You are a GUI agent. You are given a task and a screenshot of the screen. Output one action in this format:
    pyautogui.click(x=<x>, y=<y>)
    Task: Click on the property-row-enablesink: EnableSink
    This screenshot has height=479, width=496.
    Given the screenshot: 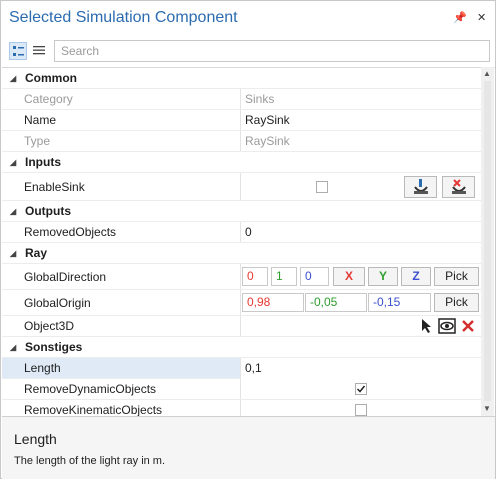 What is the action you would take?
    pyautogui.click(x=242, y=187)
    